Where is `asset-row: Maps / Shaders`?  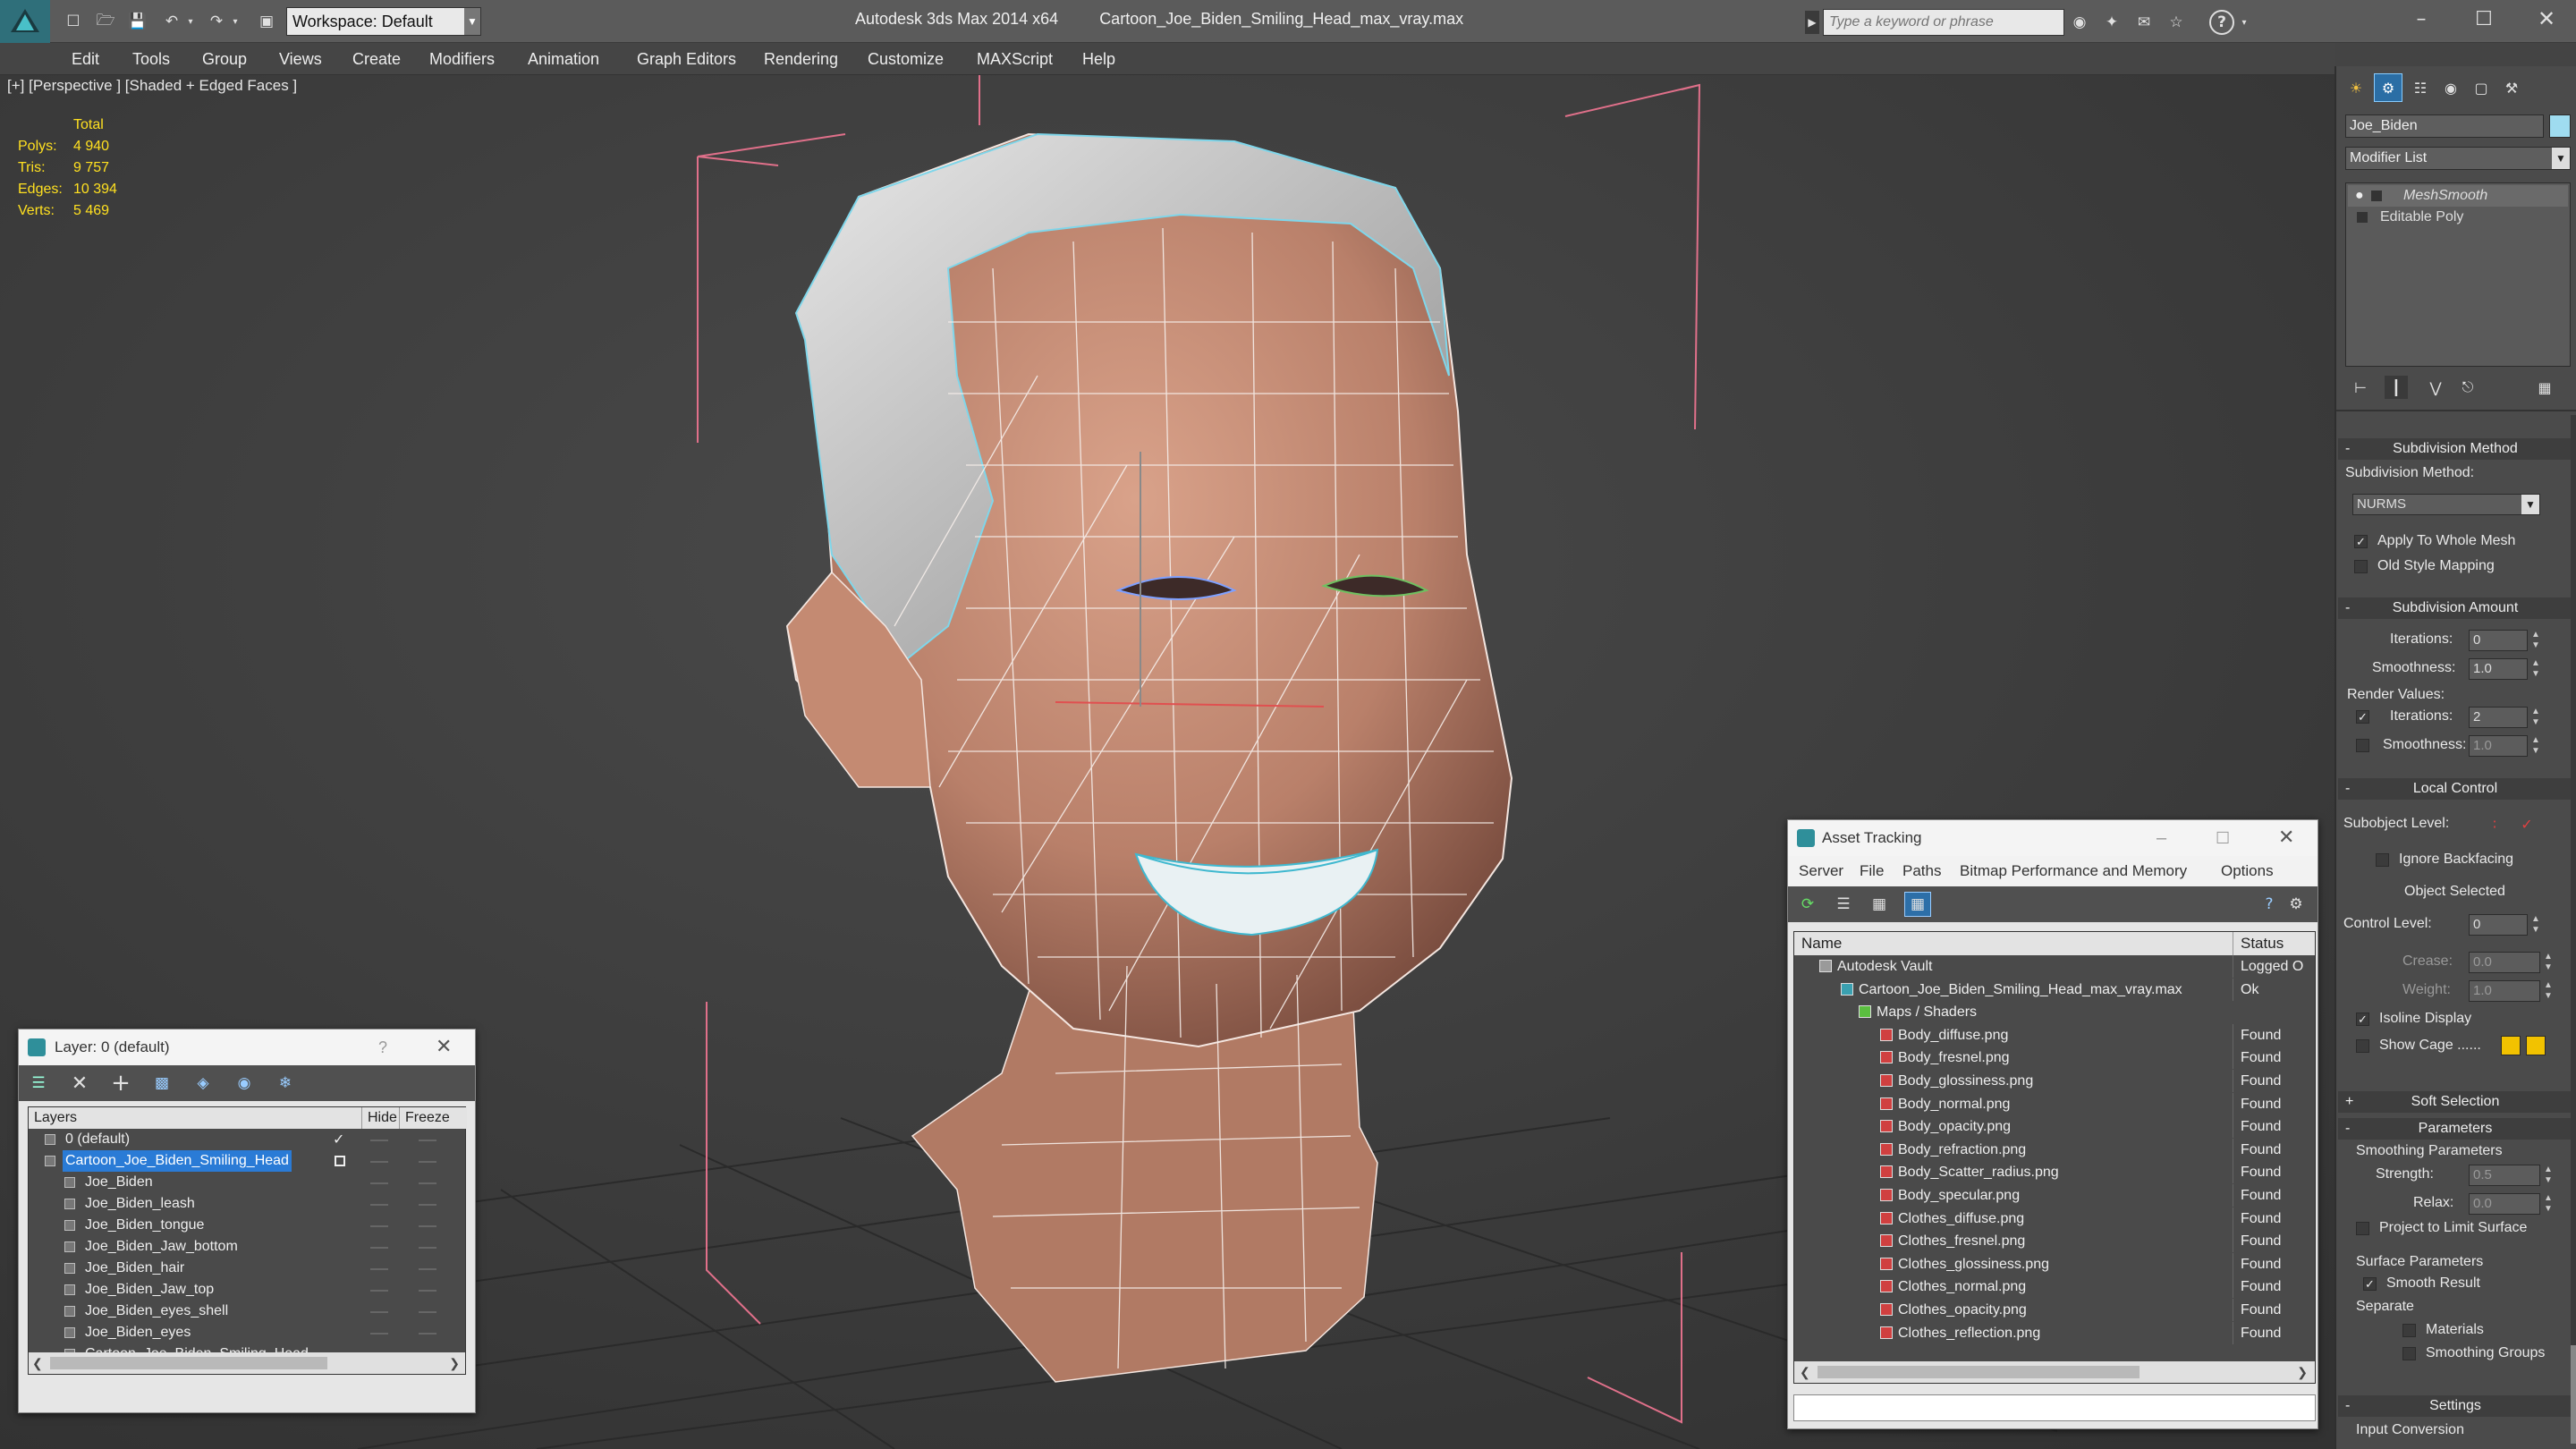
asset-row: Maps / Shaders is located at coordinates (2054, 1012).